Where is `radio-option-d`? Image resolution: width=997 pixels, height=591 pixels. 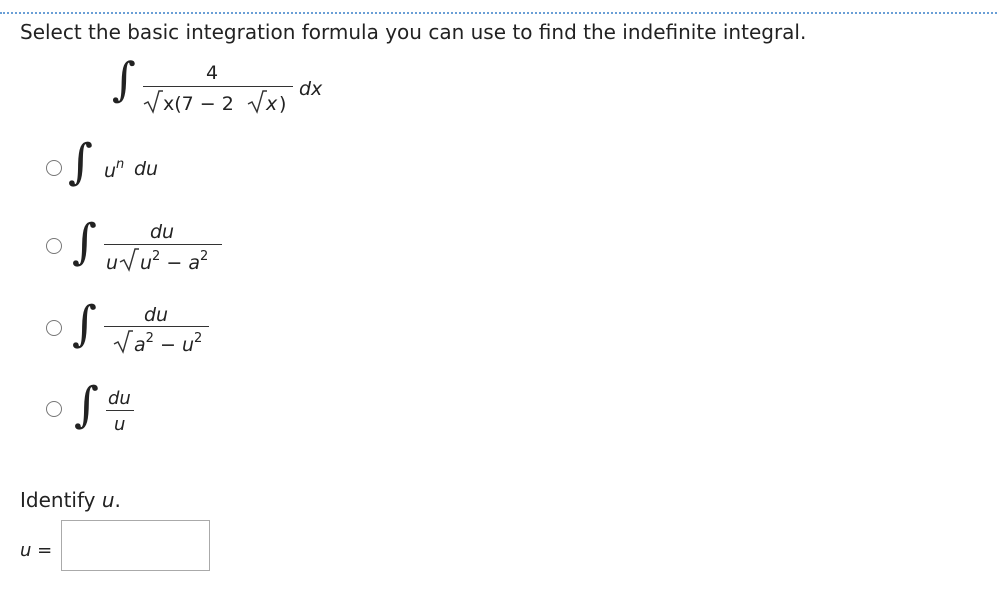 radio-option-d is located at coordinates (54, 409).